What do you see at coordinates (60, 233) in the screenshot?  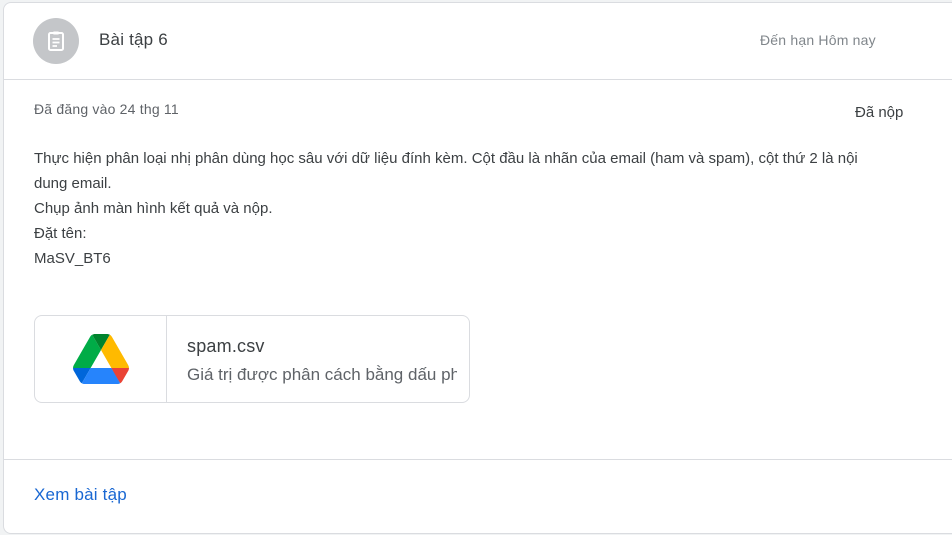 I see `description-line: Đặt tên:` at bounding box center [60, 233].